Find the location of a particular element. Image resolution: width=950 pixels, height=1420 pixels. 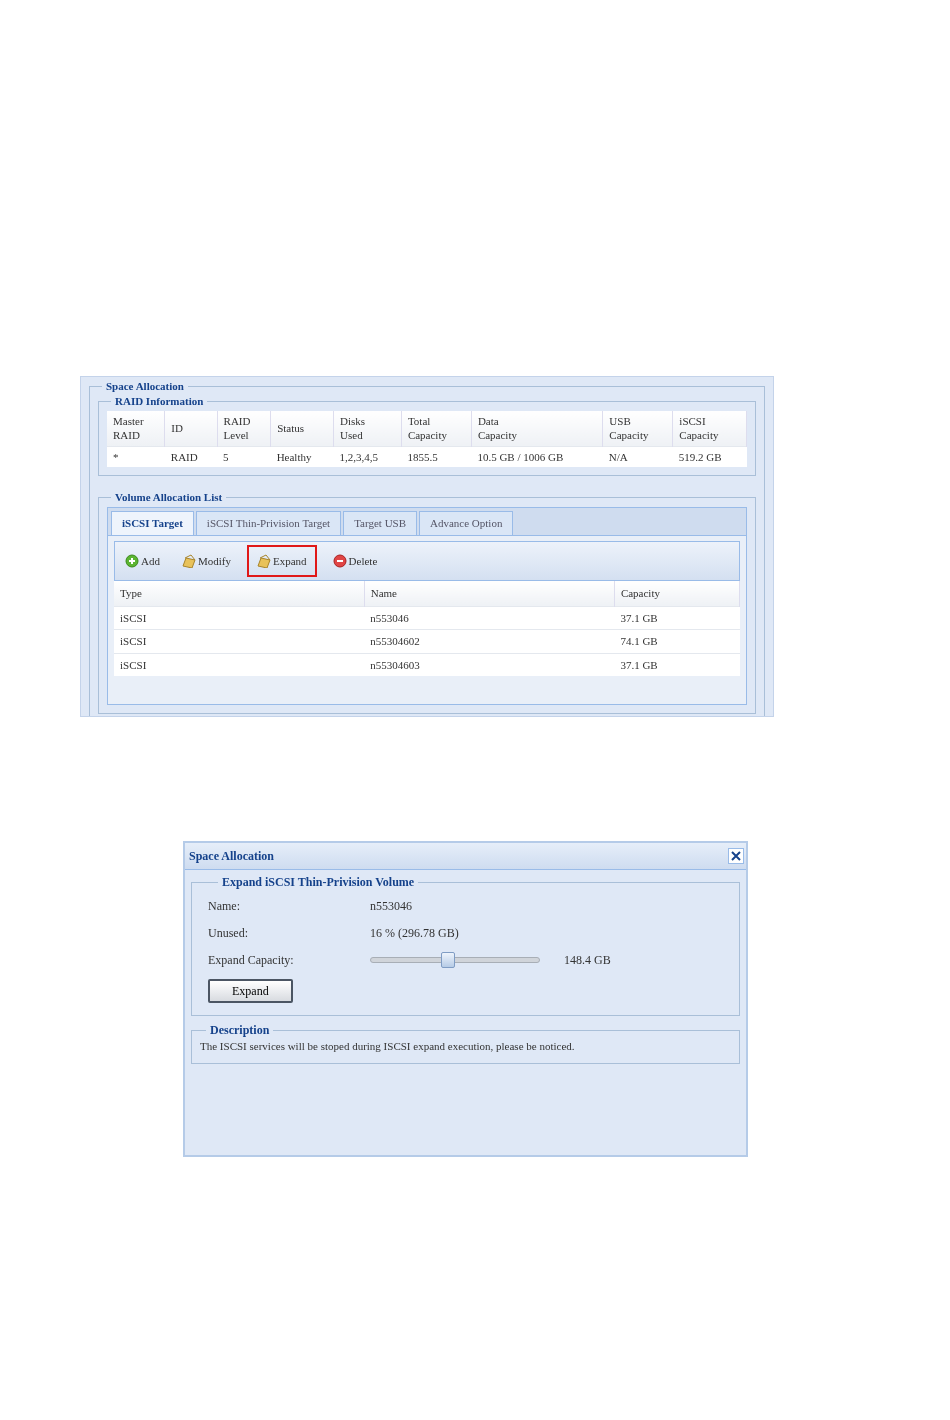

section-title: Description is located at coordinates (240, 1030).